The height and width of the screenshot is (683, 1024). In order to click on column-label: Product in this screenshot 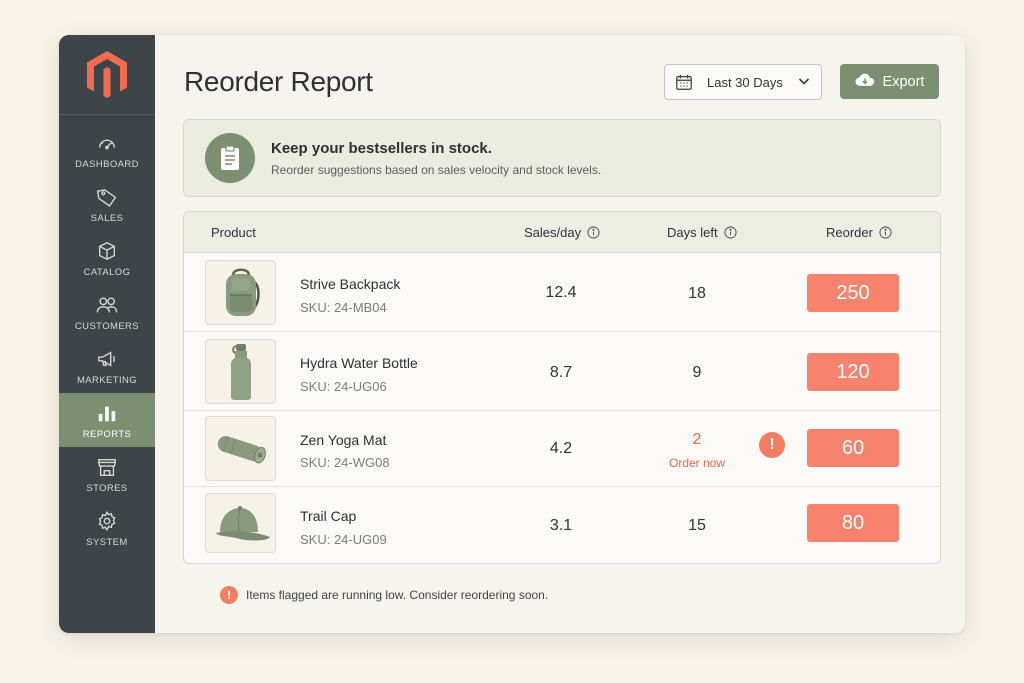, I will do `click(233, 232)`.